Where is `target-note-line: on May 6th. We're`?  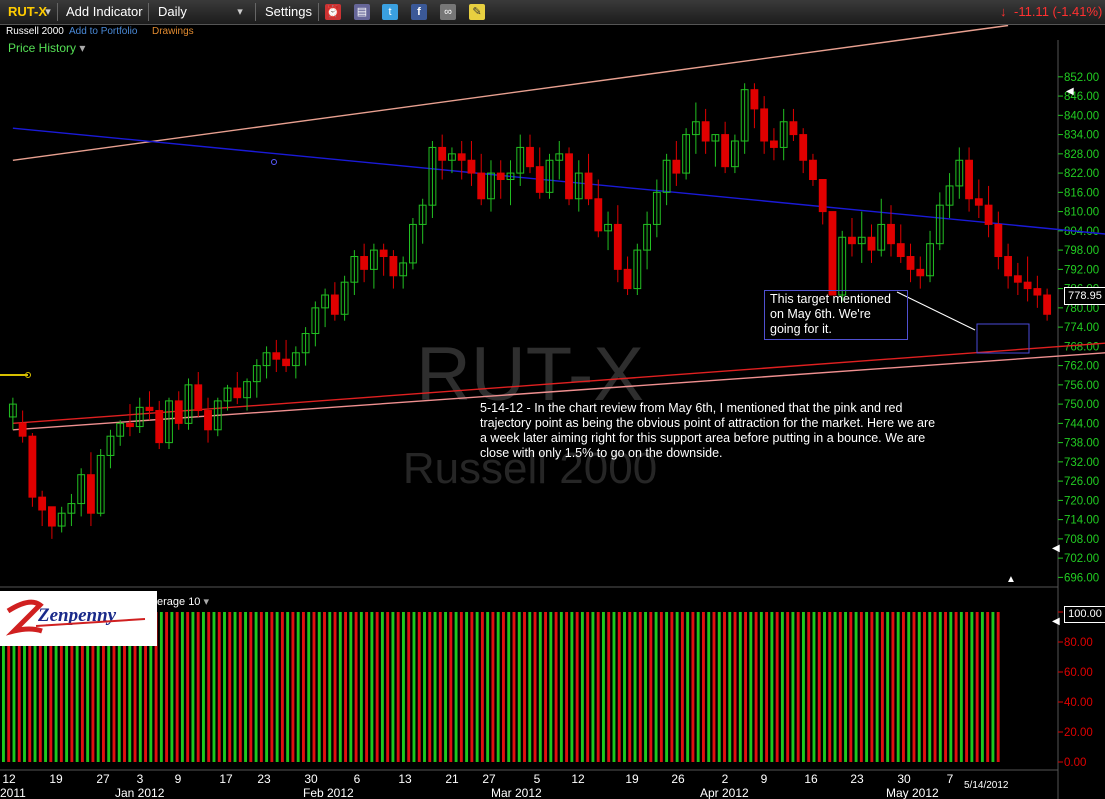 target-note-line: on May 6th. We're is located at coordinates (820, 314).